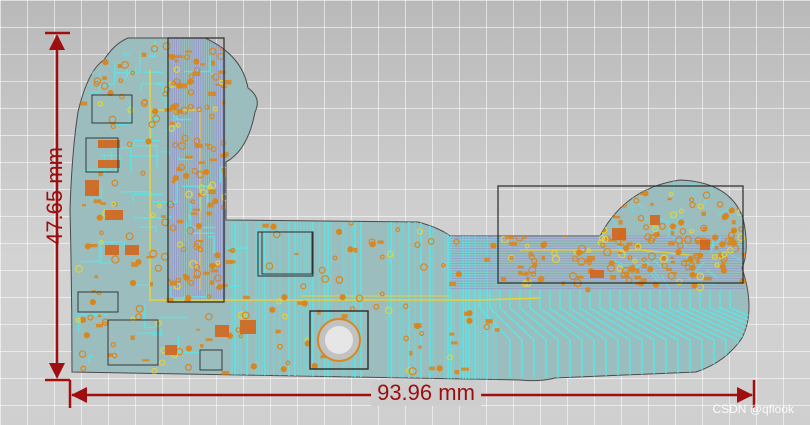  What do you see at coordinates (753, 409) in the screenshot?
I see `watermark: CSDN @qflook` at bounding box center [753, 409].